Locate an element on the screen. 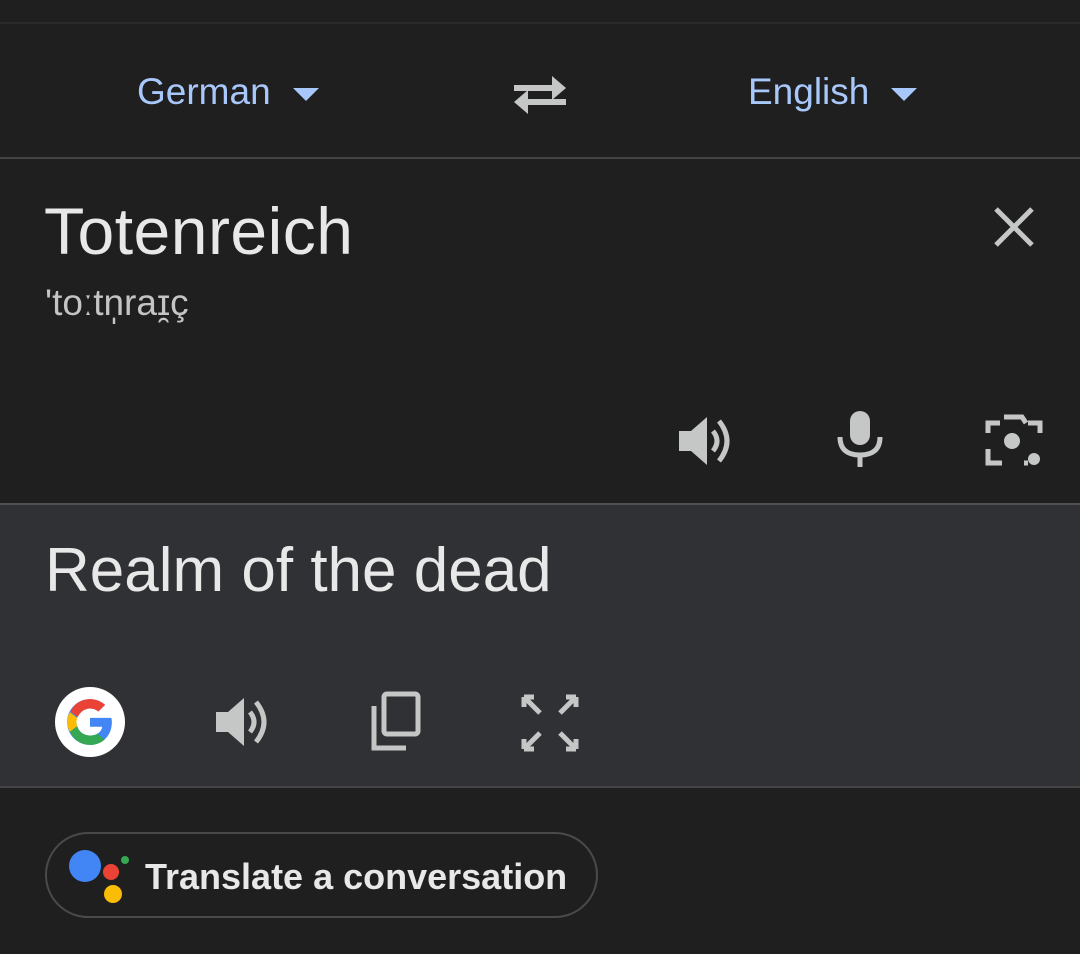 The width and height of the screenshot is (1080, 954). source-text-input: Totenreich is located at coordinates (199, 231).